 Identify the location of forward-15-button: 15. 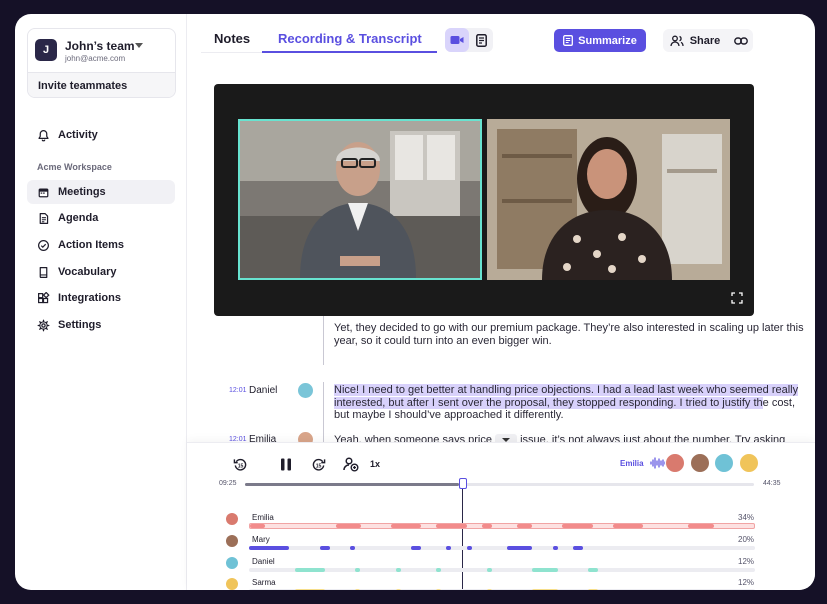
(318, 464).